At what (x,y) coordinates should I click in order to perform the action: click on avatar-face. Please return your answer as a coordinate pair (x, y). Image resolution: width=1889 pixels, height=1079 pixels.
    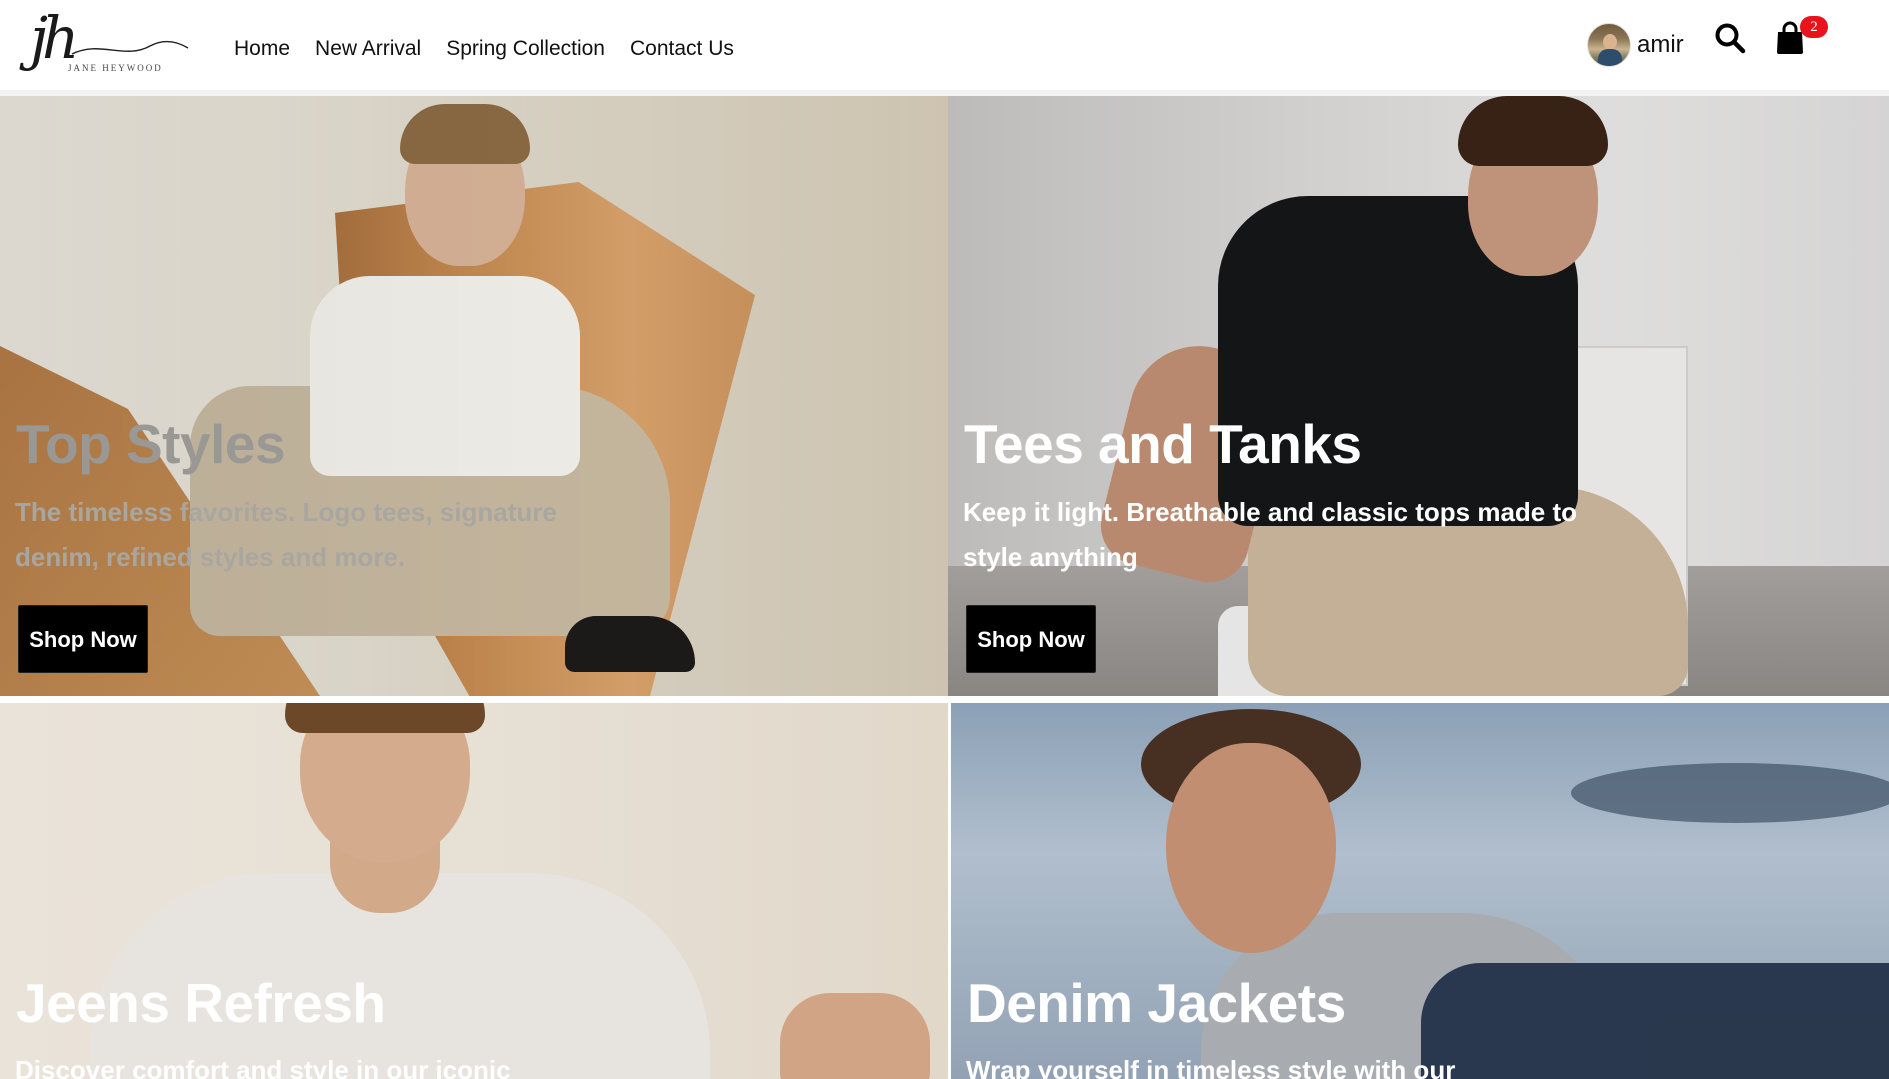
    Looking at the image, I should click on (1610, 42).